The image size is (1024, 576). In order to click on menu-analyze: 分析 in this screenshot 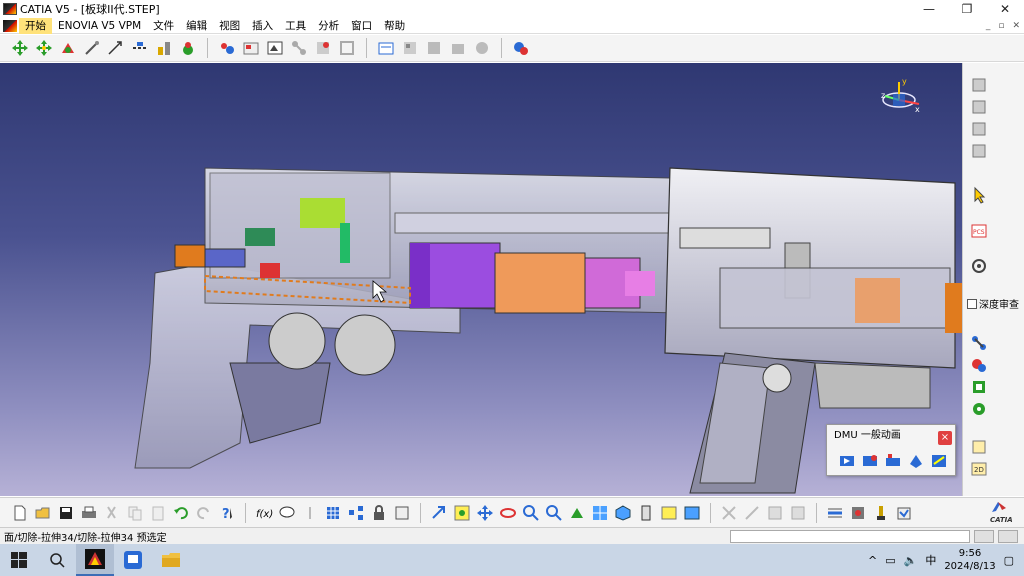, I will do `click(328, 26)`.